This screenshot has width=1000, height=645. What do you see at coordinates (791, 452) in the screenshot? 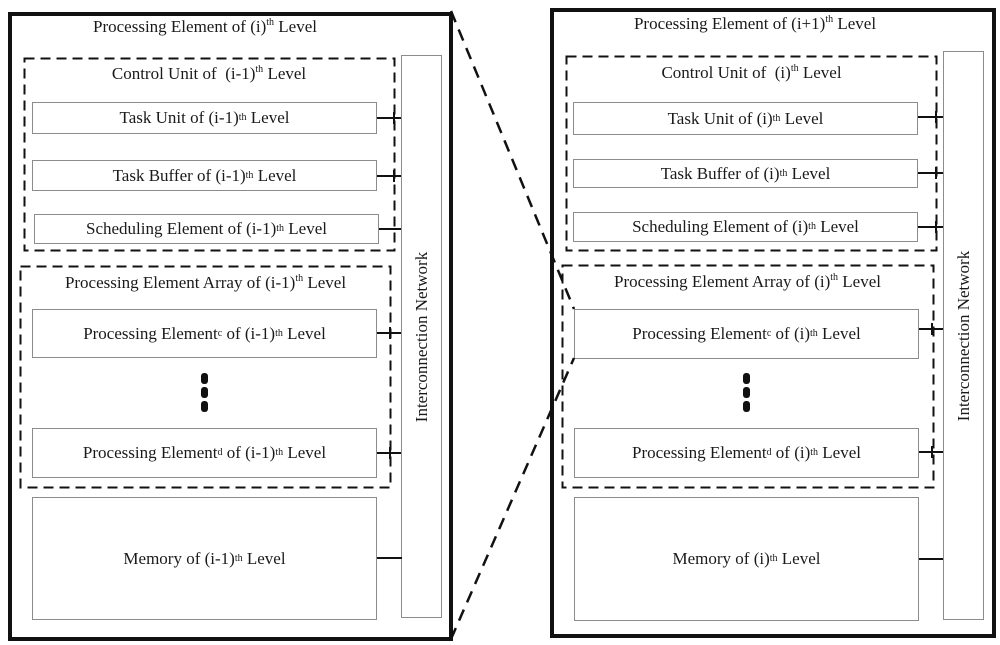
I see `pe-d-mid: of (i)` at bounding box center [791, 452].